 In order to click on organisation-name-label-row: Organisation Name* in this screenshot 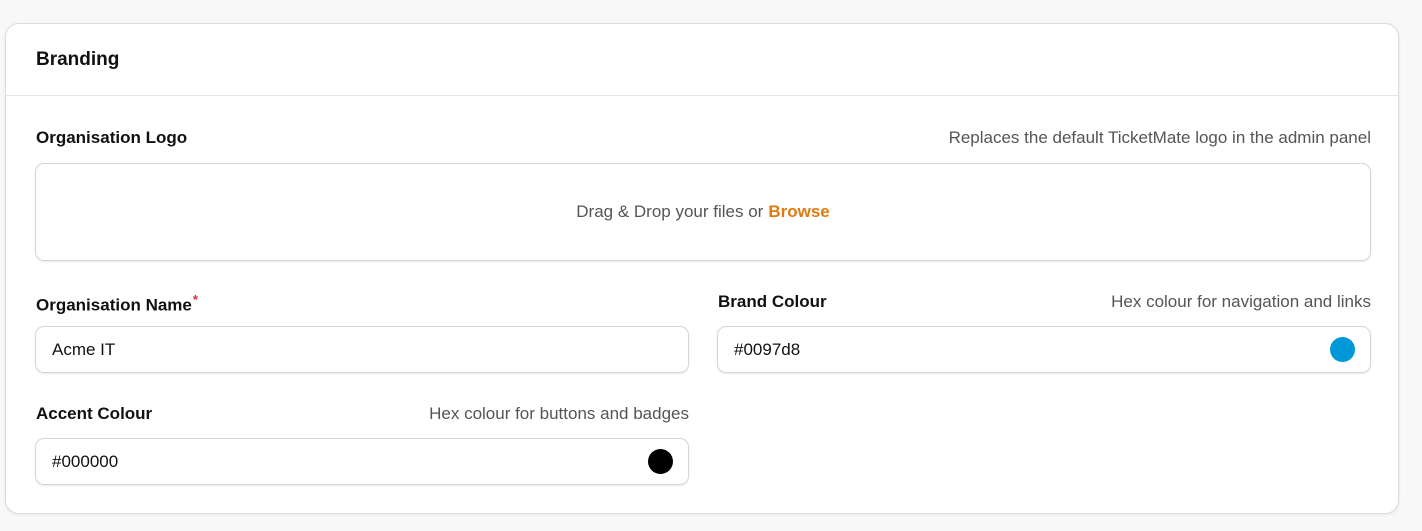, I will do `click(362, 304)`.